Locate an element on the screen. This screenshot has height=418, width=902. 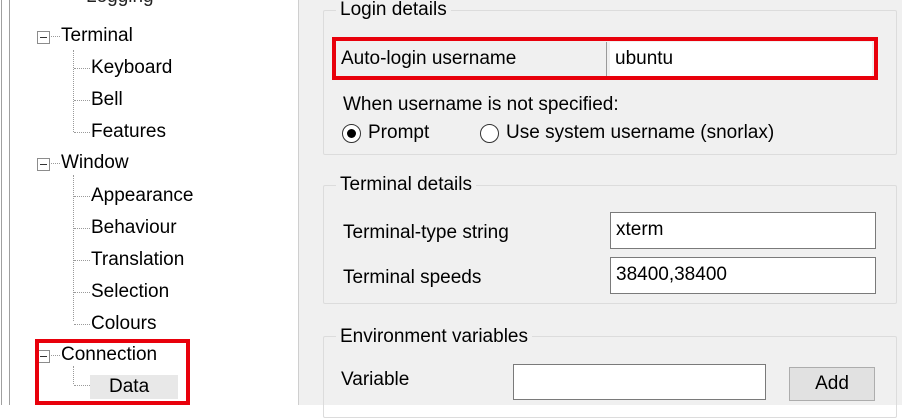
environment-variables-title: Environment variables is located at coordinates (434, 337).